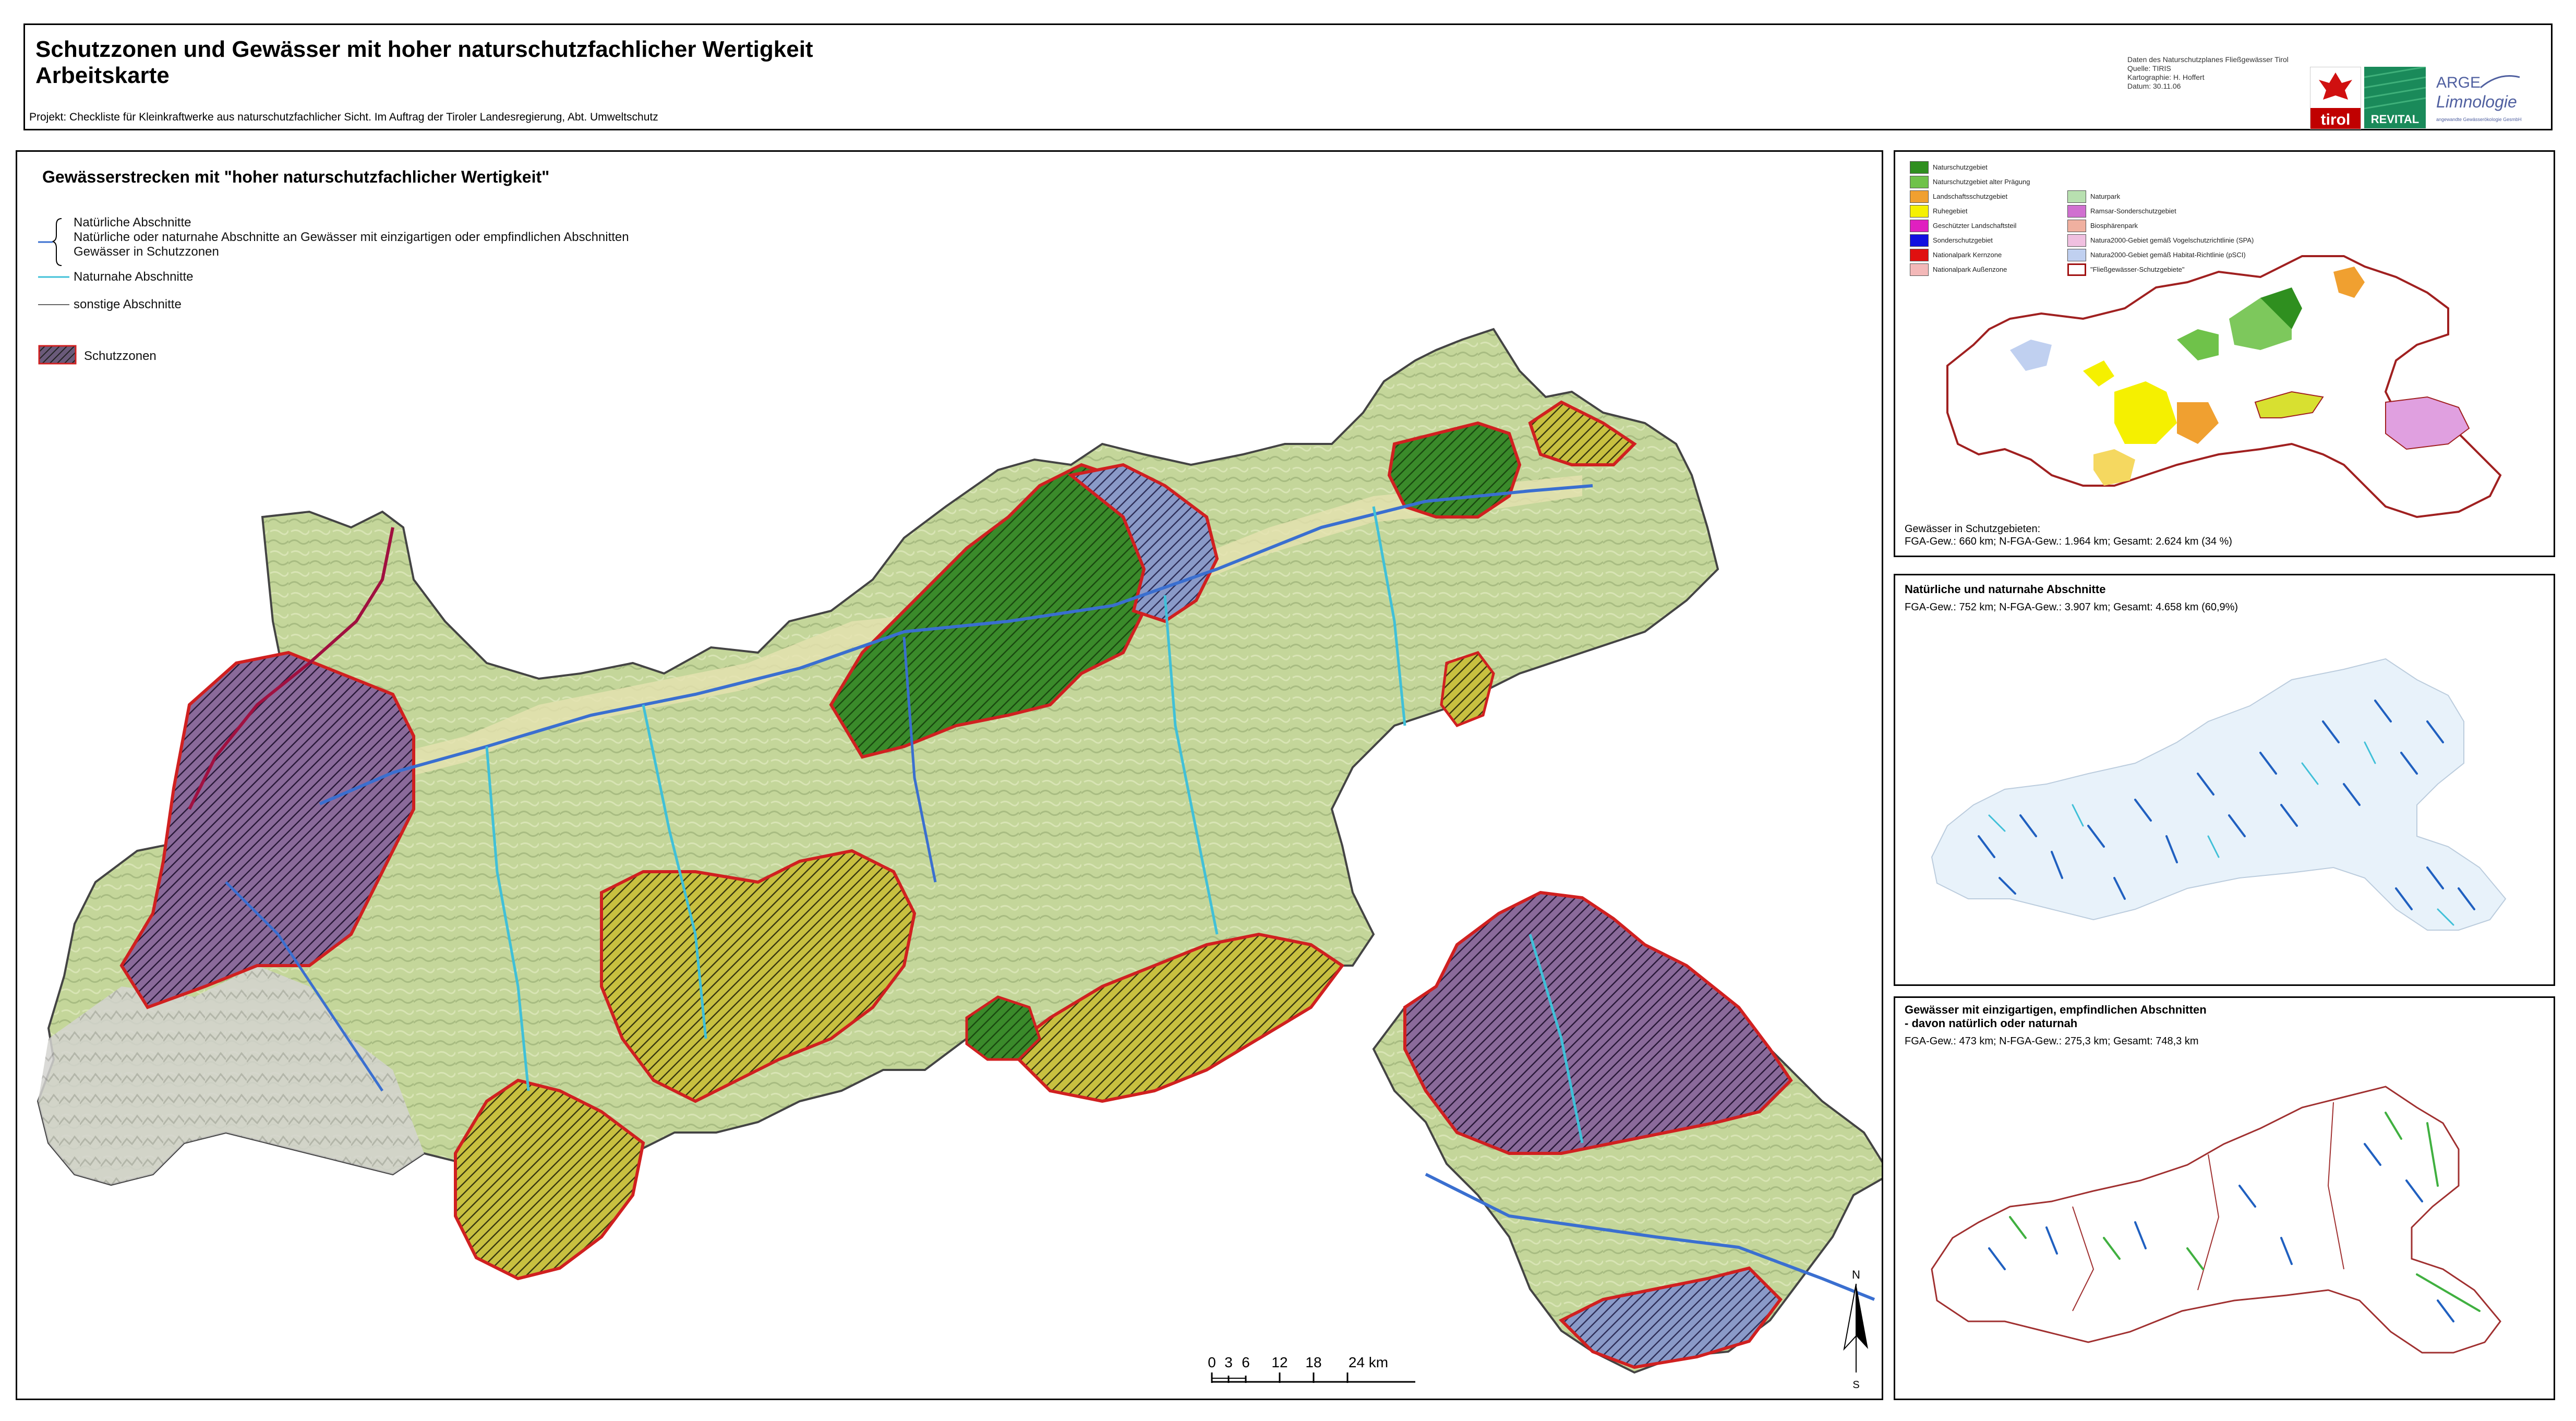 Image resolution: width=2576 pixels, height=1421 pixels. I want to click on natuerlich-panel-title: Natürliche und naturnahe Abschnitte, so click(2005, 589).